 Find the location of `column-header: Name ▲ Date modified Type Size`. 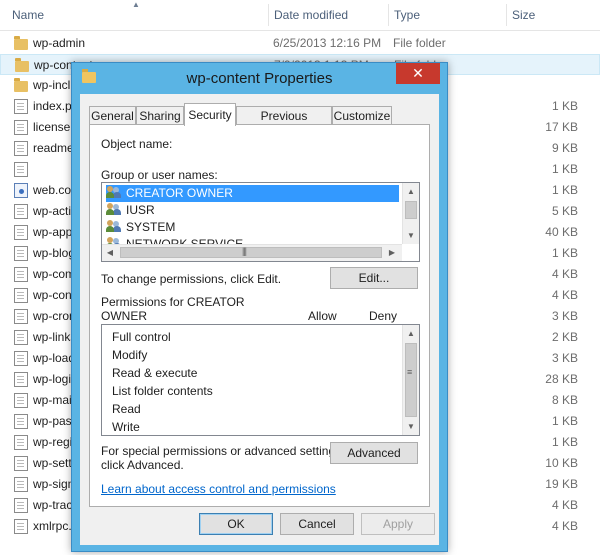

column-header: Name ▲ Date modified Type Size is located at coordinates (300, 15).